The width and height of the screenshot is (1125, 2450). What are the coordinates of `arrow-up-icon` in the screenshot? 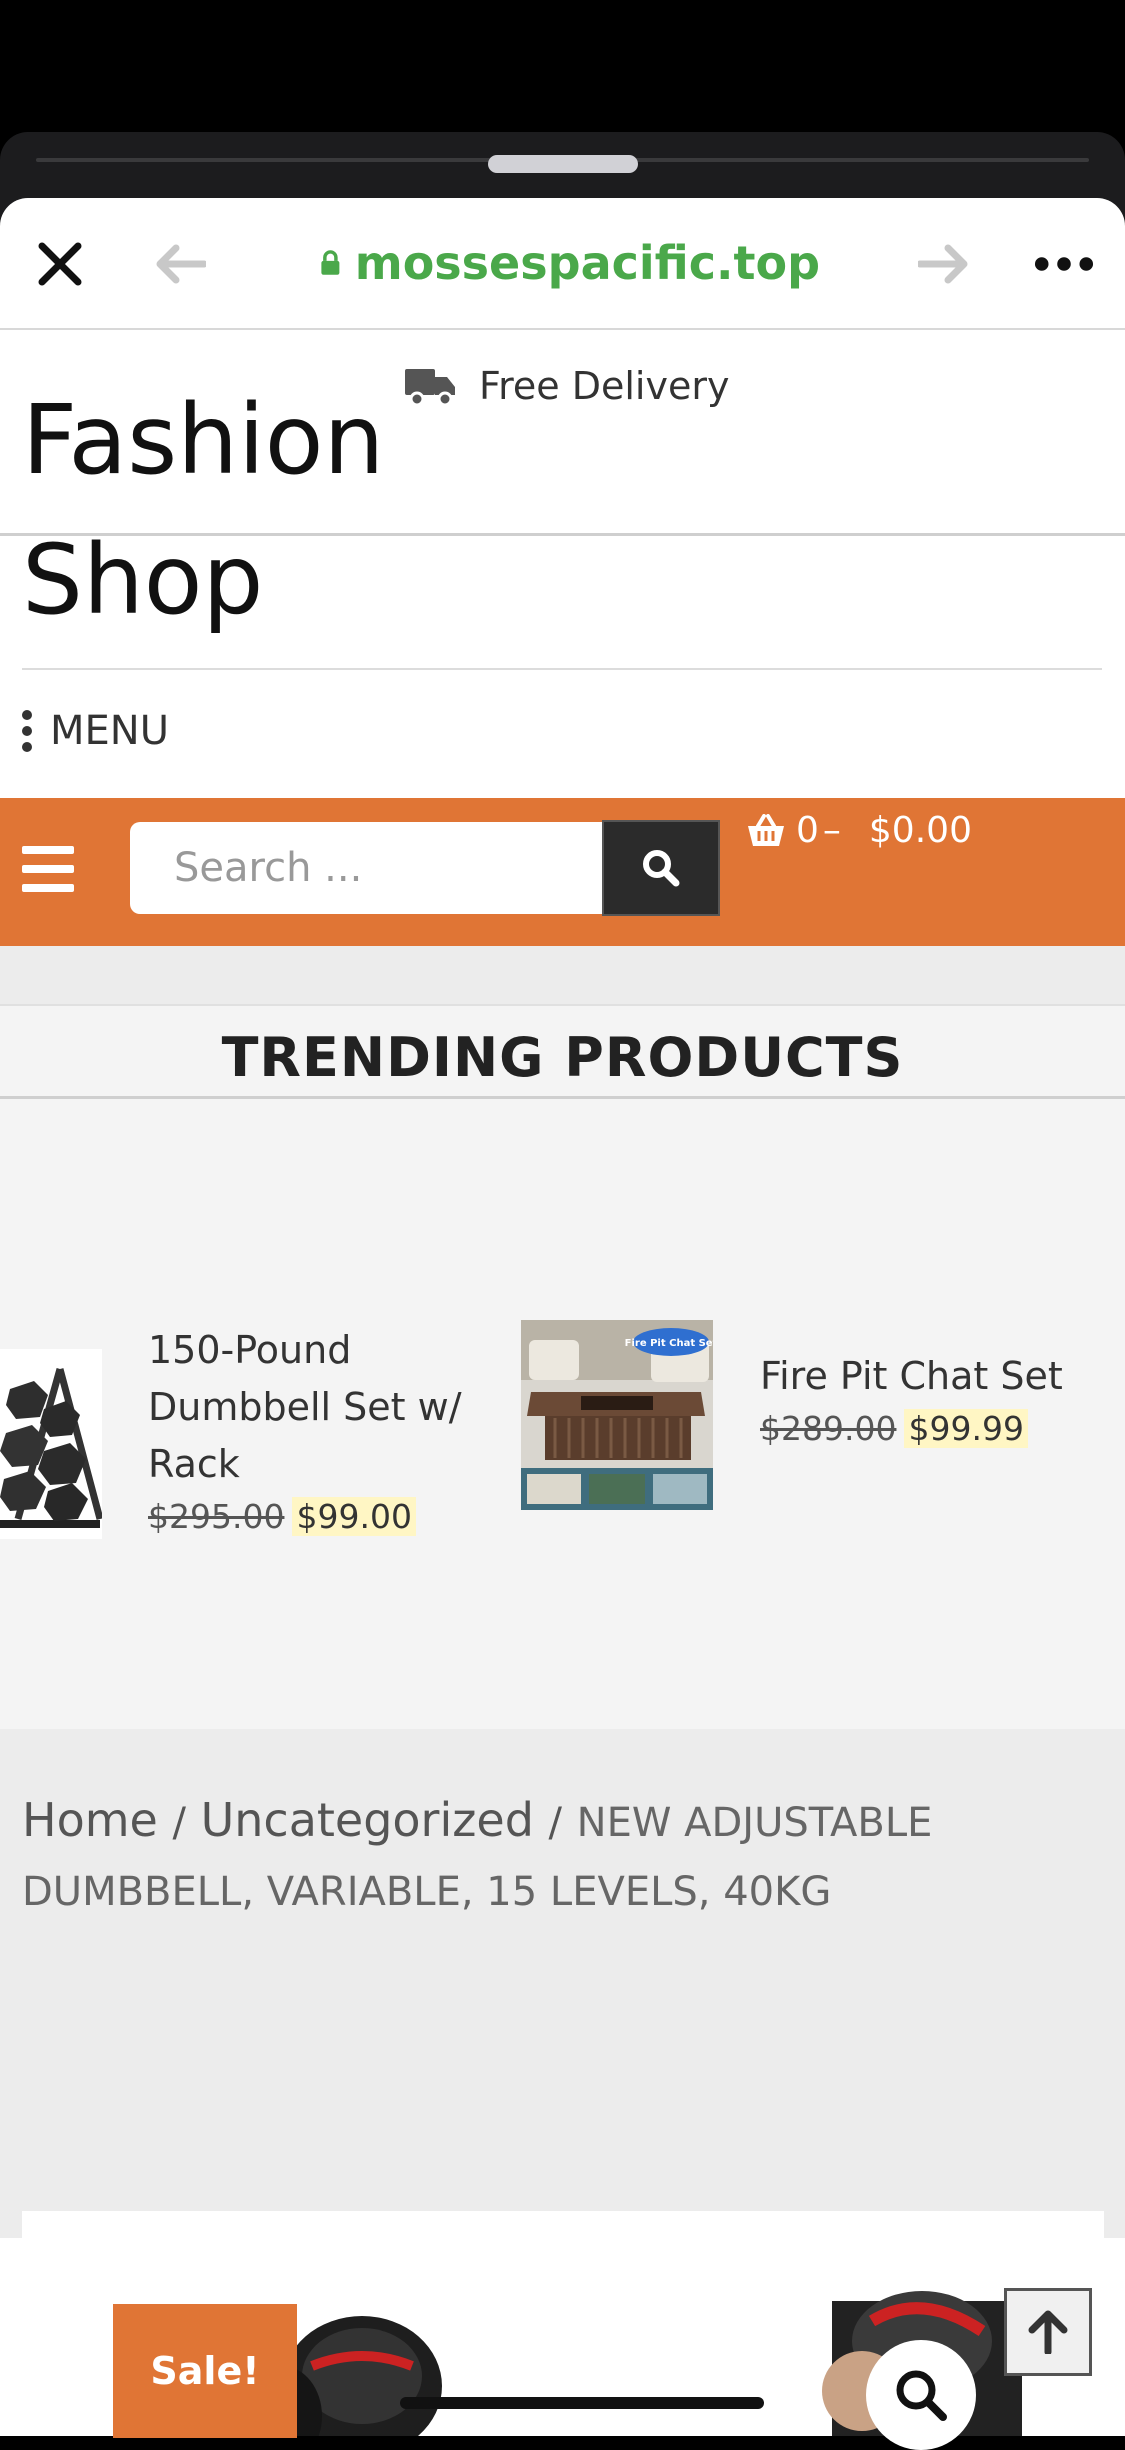 It's located at (1048, 2332).